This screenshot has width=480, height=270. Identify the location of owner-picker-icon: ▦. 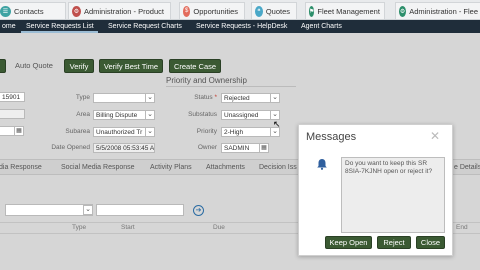
(264, 148).